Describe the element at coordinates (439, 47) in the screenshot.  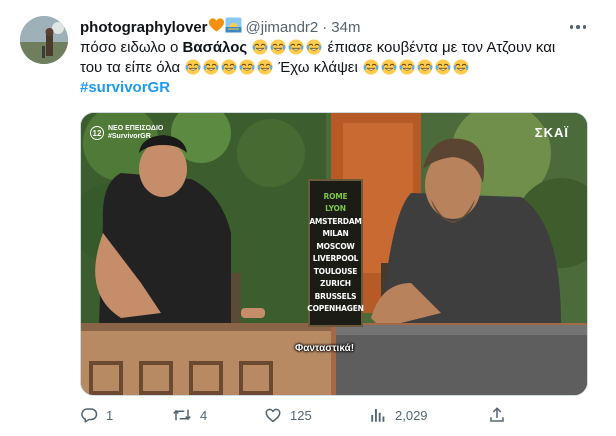
I see `text-segment: έπιασε κουβέντα με τον Ατζουν και` at that location.